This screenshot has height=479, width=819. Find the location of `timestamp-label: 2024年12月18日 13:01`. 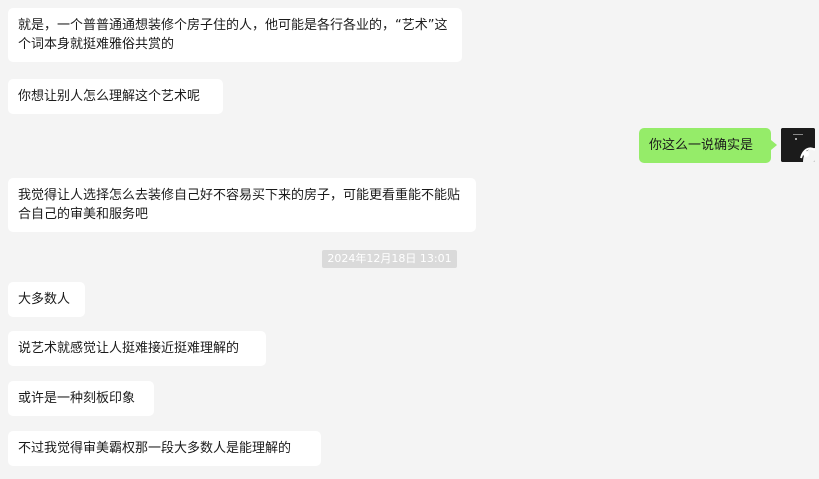

timestamp-label: 2024年12月18日 13:01 is located at coordinates (389, 259).